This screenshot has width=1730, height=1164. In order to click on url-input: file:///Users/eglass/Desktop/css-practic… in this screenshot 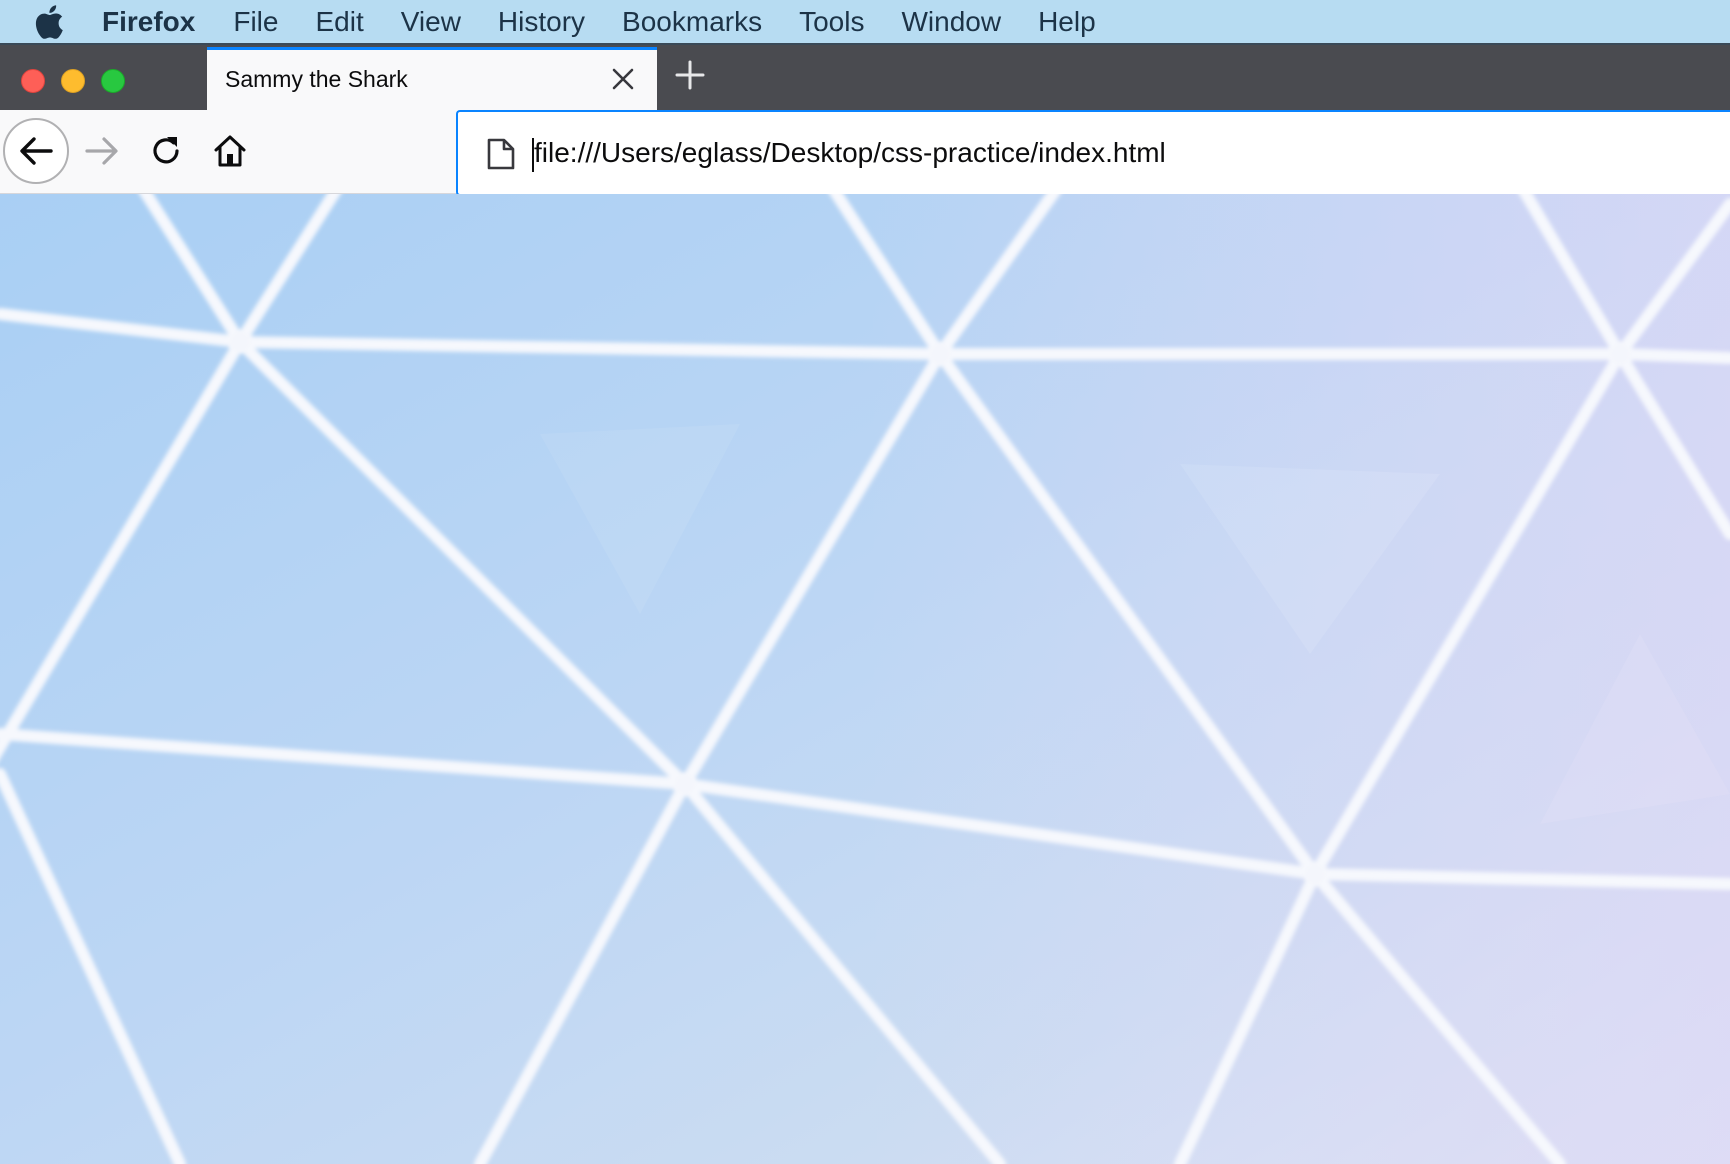, I will do `click(850, 153)`.